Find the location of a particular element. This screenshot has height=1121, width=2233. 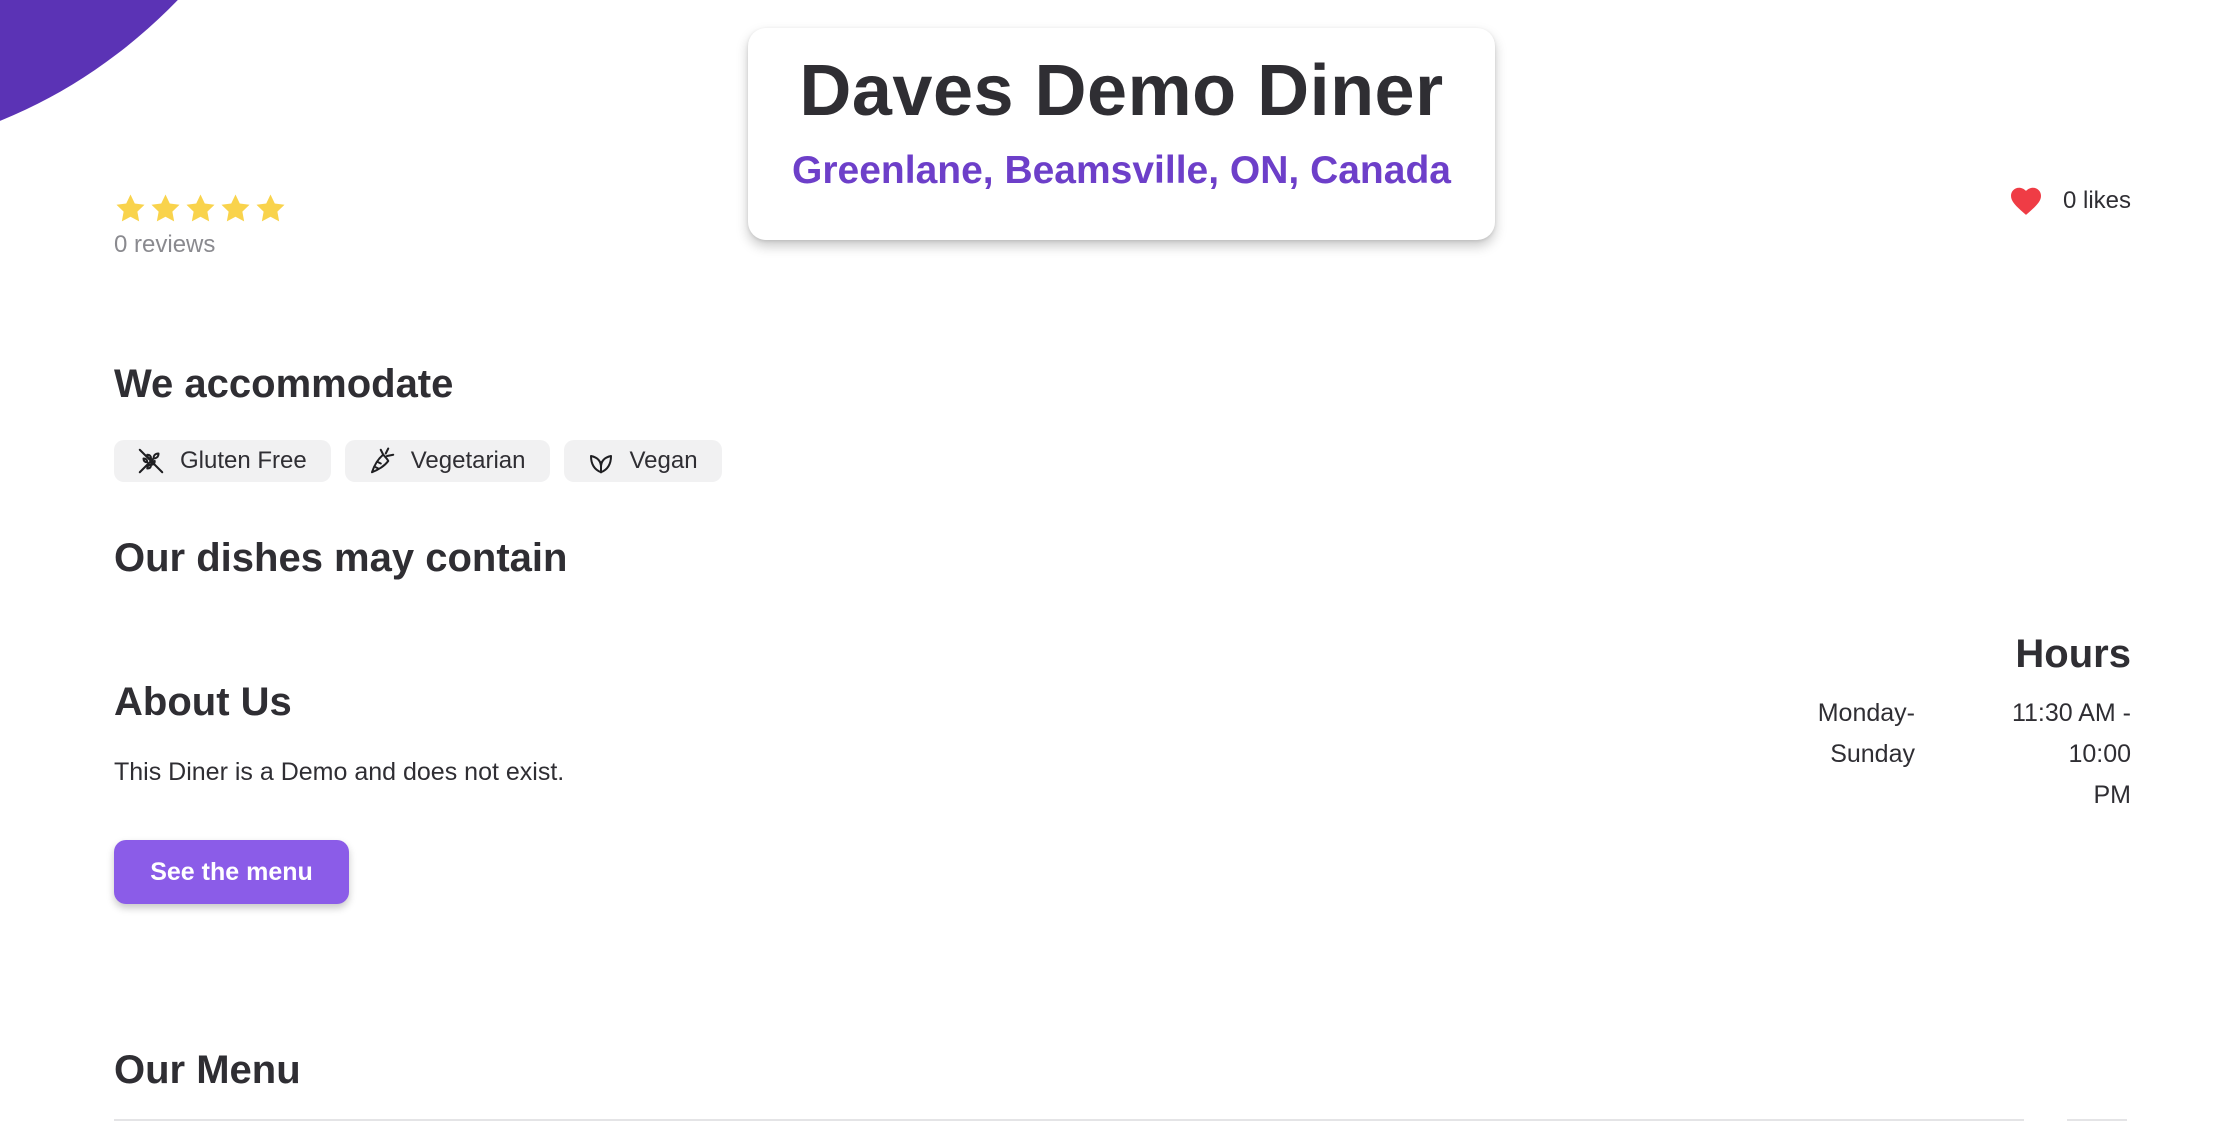

allergens-heading: Our dishes may contain is located at coordinates (341, 558).